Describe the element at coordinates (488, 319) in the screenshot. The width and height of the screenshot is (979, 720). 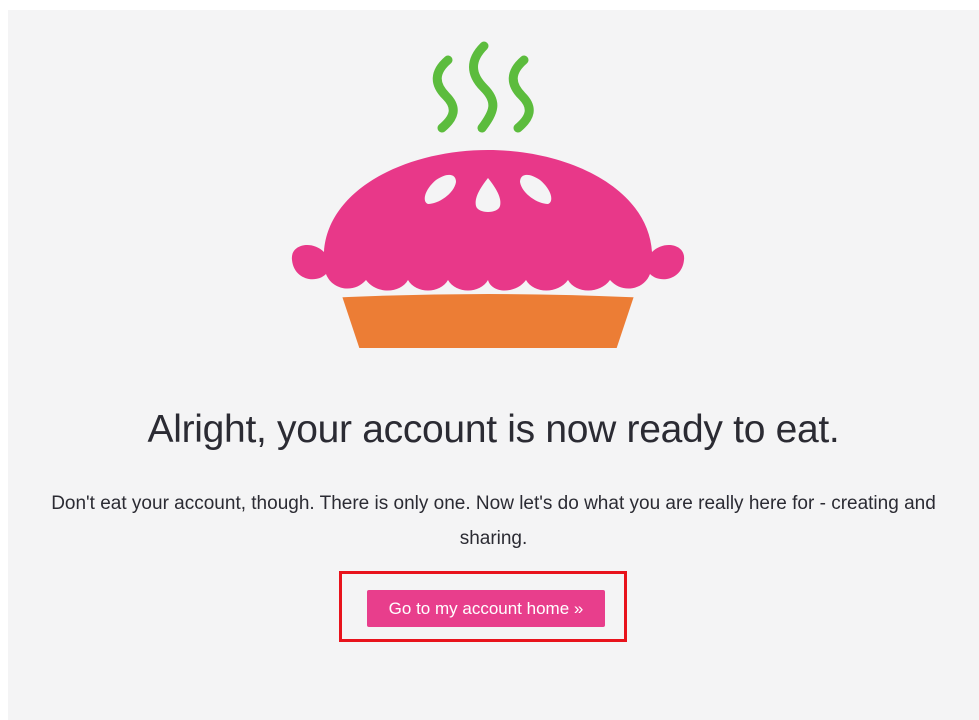
I see `pie-dish` at that location.